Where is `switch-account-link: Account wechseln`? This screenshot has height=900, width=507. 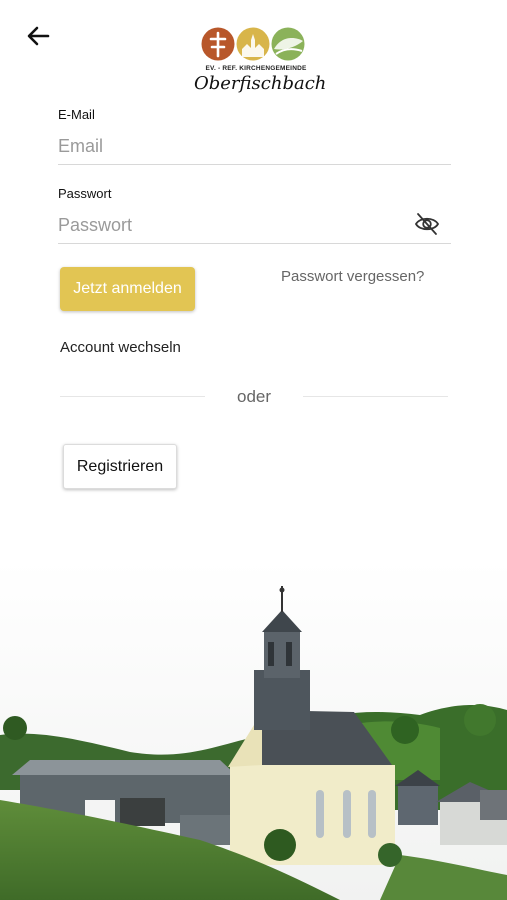 switch-account-link: Account wechseln is located at coordinates (120, 347).